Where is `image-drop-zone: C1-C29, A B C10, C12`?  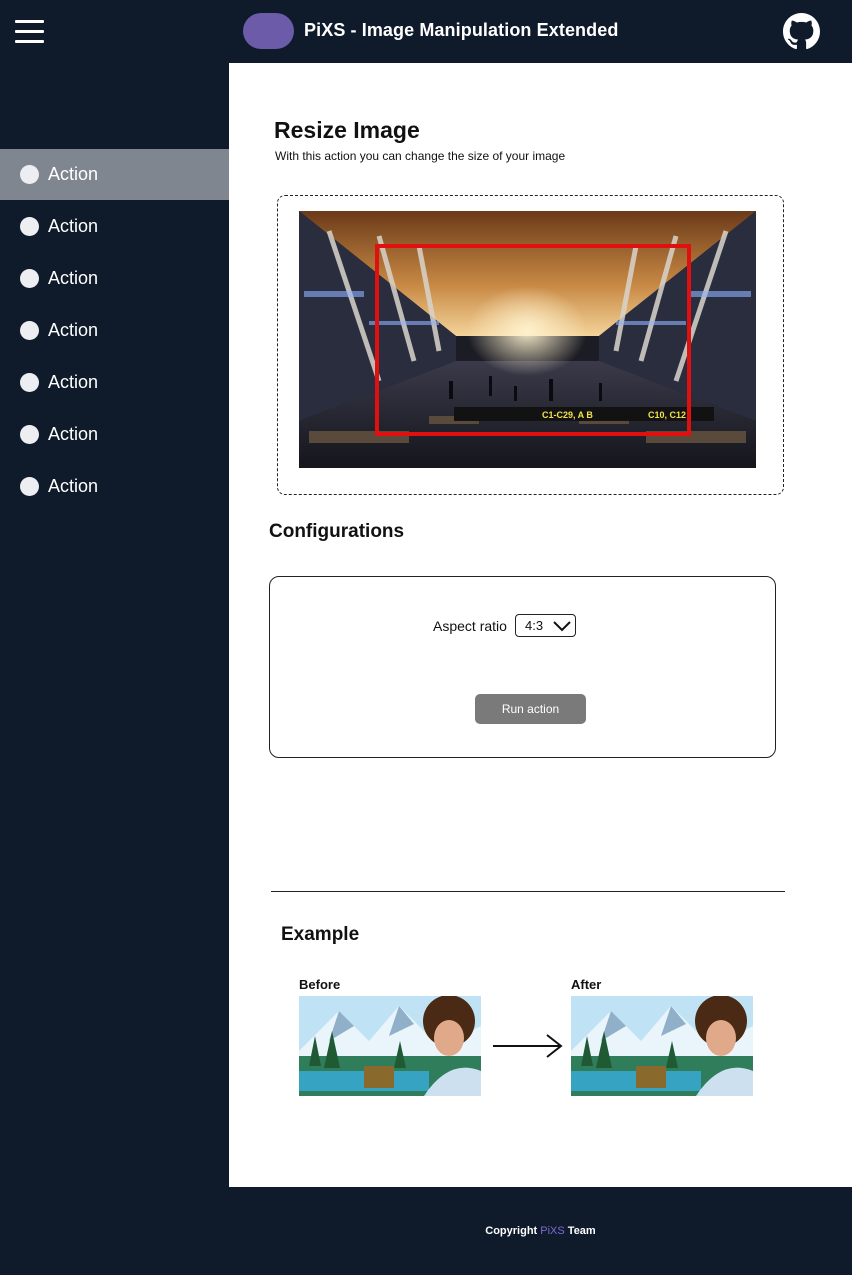
image-drop-zone: C1-C29, A B C10, C12 is located at coordinates (530, 345).